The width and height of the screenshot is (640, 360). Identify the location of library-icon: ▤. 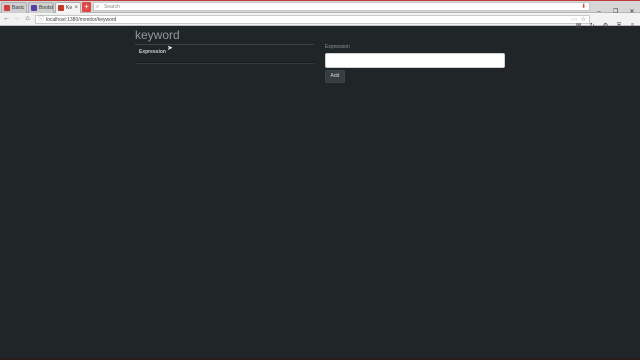
(578, 26).